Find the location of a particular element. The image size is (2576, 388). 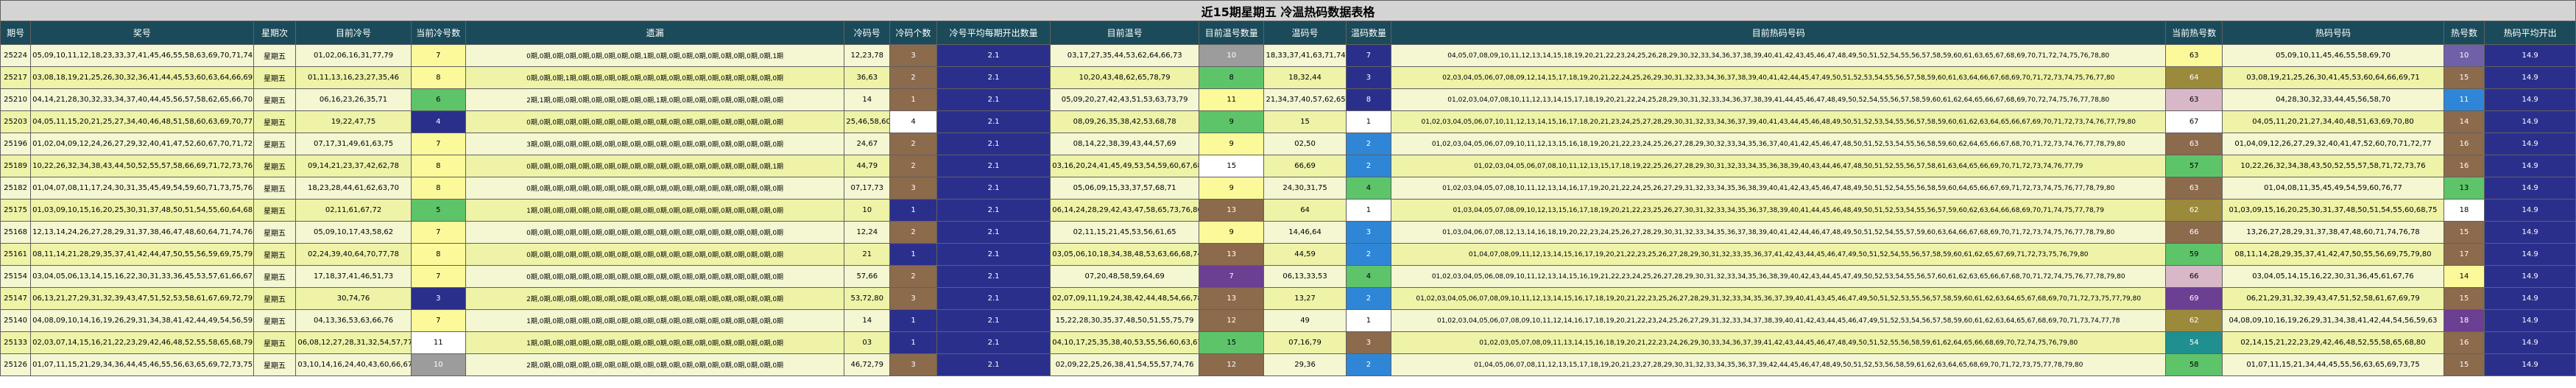

table-cell: 07,16,79 is located at coordinates (1305, 342).